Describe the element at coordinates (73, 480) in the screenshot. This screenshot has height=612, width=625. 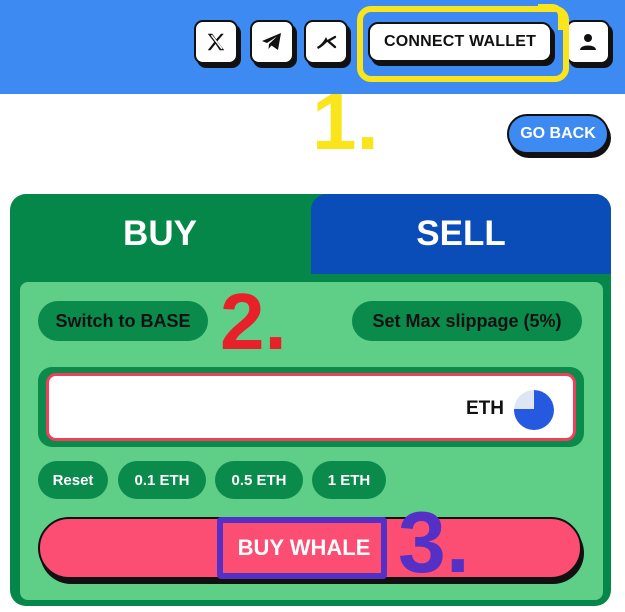
I see `reset-button: Reset` at that location.